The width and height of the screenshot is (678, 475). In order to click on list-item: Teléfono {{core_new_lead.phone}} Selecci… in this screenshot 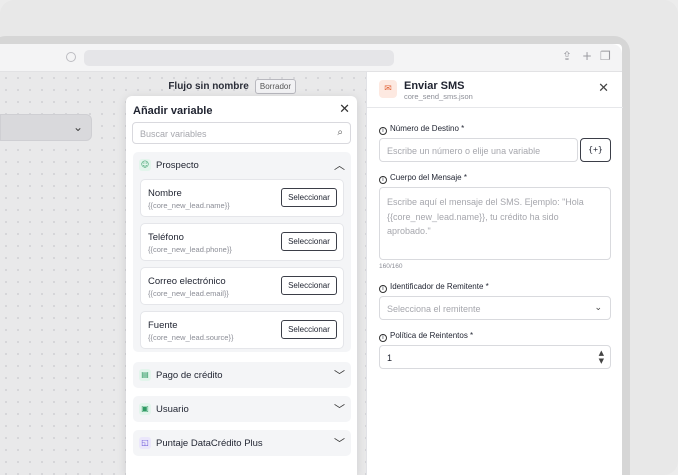, I will do `click(242, 242)`.